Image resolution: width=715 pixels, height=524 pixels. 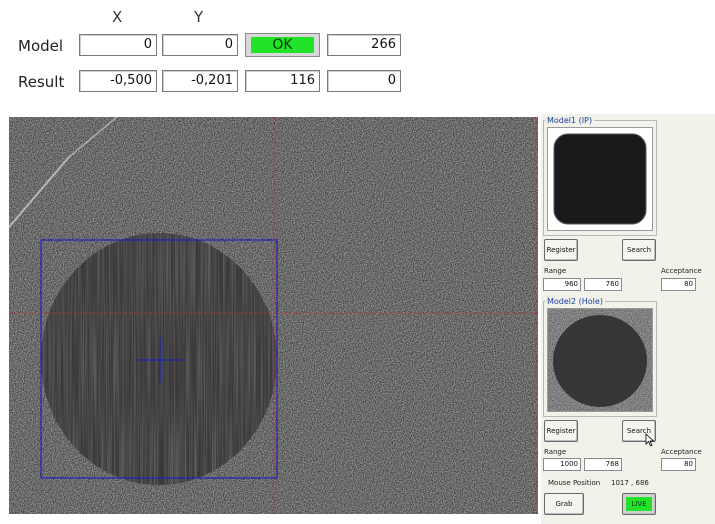 What do you see at coordinates (570, 120) in the screenshot?
I see `model1-title: Model1 (IP)` at bounding box center [570, 120].